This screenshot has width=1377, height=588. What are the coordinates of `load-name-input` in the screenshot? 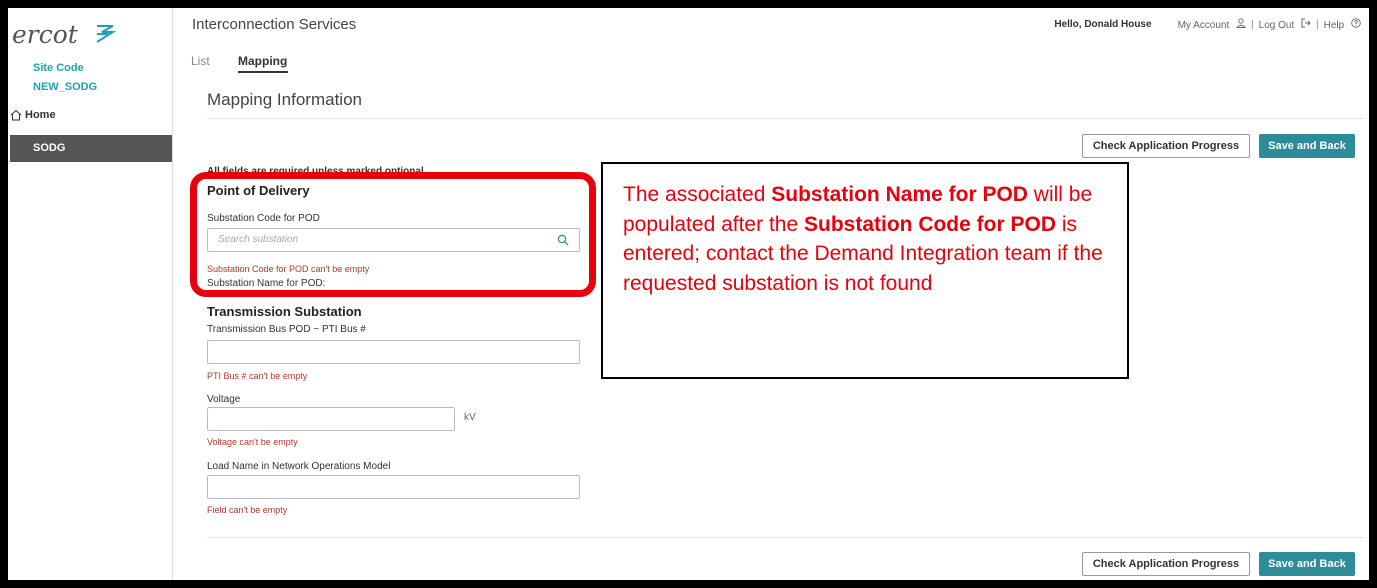 It's located at (393, 487).